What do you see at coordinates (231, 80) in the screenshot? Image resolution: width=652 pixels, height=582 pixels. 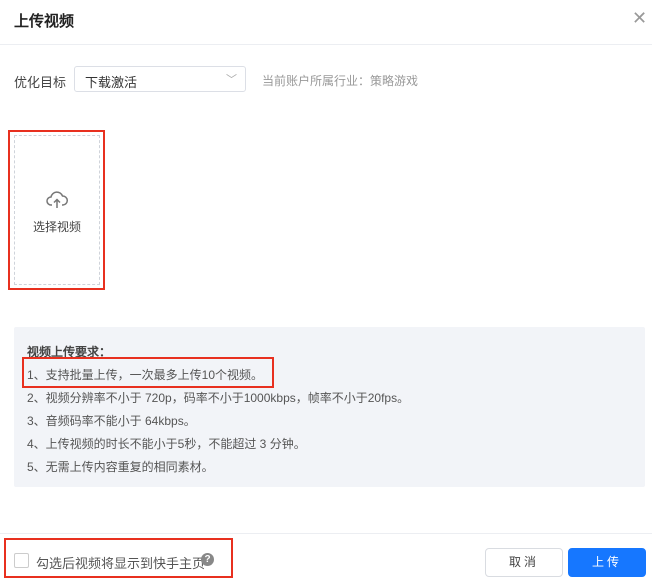 I see `chevron-down-icon: ﹀` at bounding box center [231, 80].